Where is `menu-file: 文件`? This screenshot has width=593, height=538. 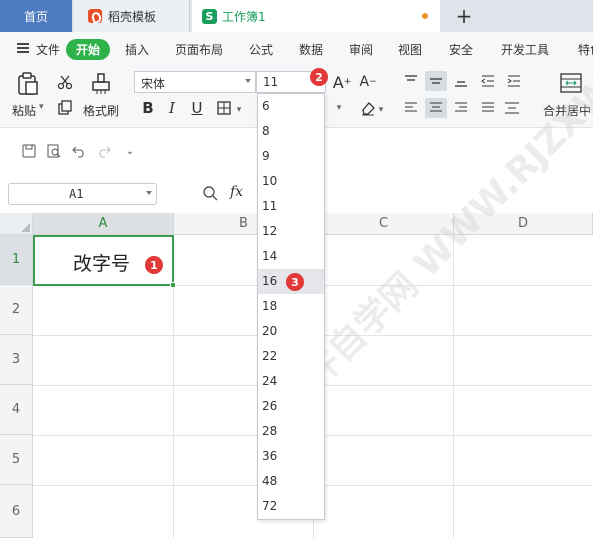
menu-file: 文件 is located at coordinates (48, 49).